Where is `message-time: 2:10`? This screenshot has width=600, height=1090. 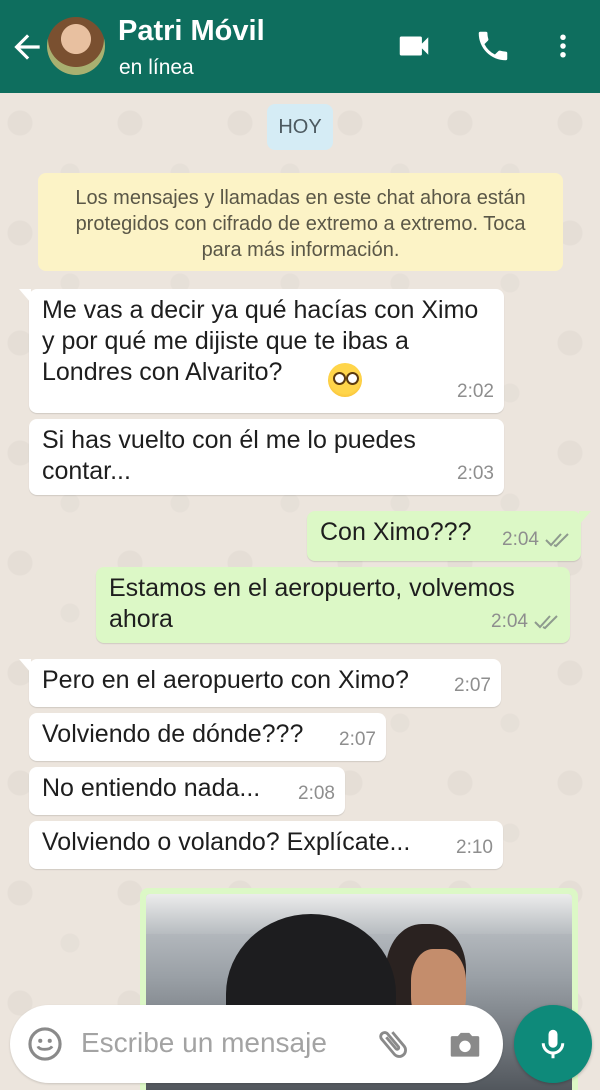 message-time: 2:10 is located at coordinates (474, 847).